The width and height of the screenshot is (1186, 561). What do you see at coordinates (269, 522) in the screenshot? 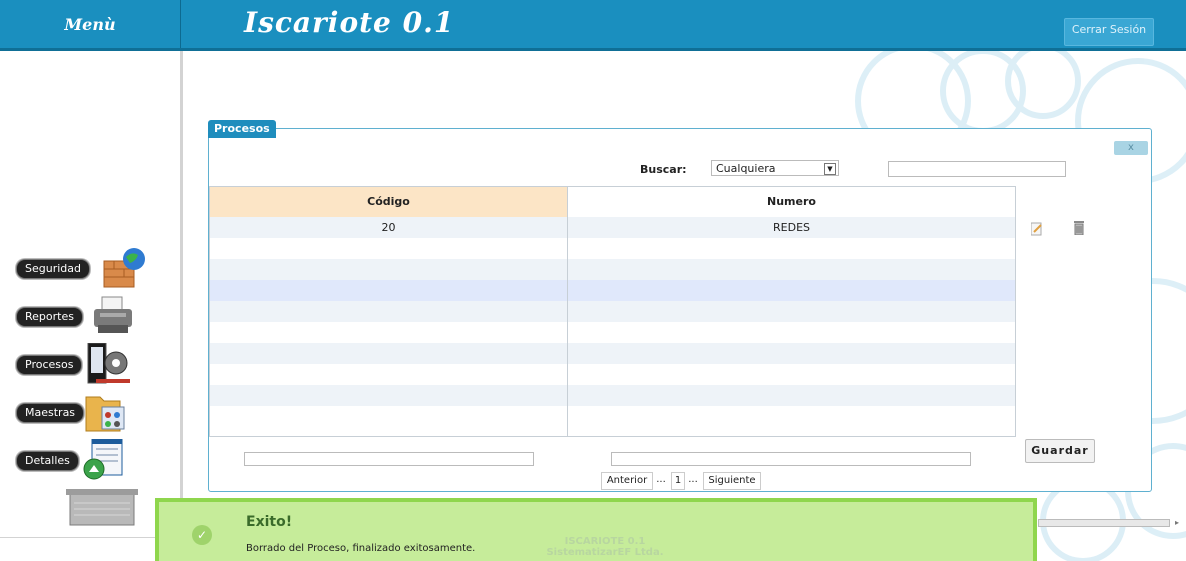
I see `toast-title: Exito!` at bounding box center [269, 522].